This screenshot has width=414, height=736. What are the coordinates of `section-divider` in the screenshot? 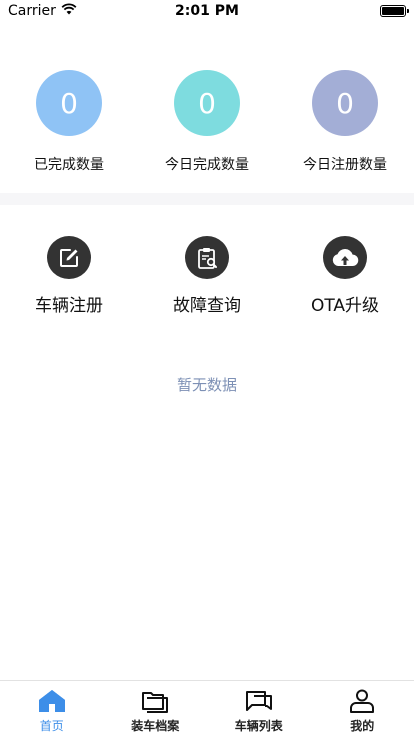 It's located at (207, 199).